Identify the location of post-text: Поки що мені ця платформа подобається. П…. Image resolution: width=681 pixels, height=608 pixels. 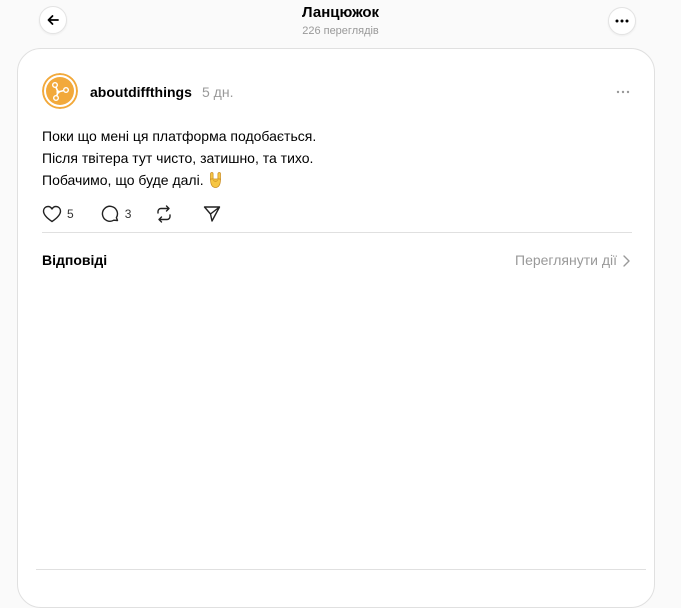
(337, 158).